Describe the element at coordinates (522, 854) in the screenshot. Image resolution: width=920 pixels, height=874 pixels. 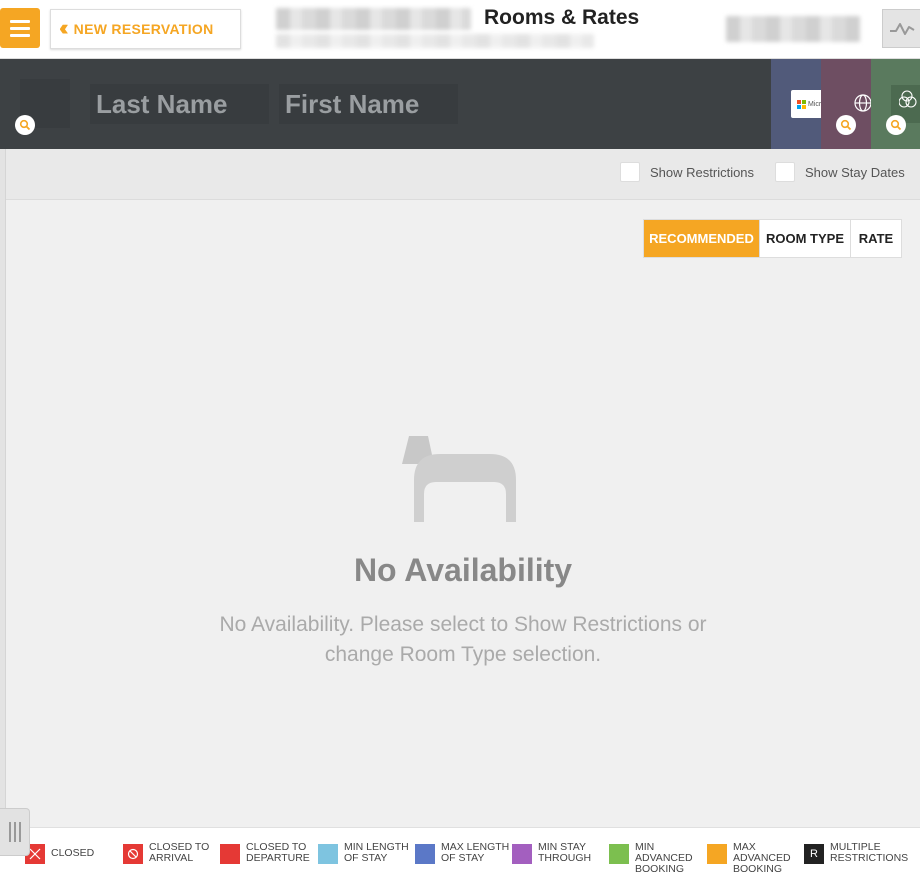
I see `min-stay-through-swatch` at that location.